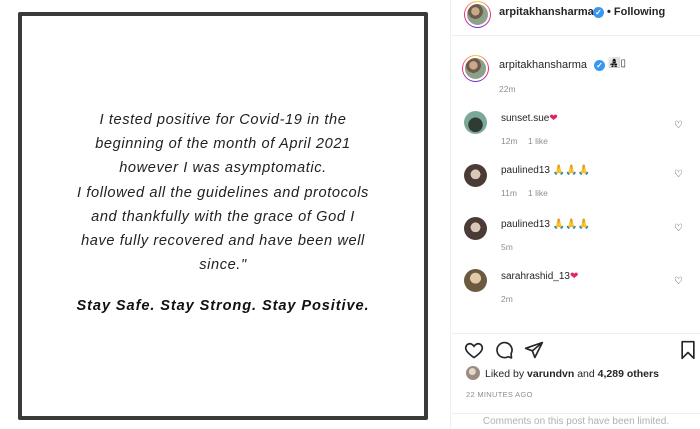 The width and height of the screenshot is (700, 429). I want to click on quote-line: and thankfully with the grace of God I, so click(223, 216).